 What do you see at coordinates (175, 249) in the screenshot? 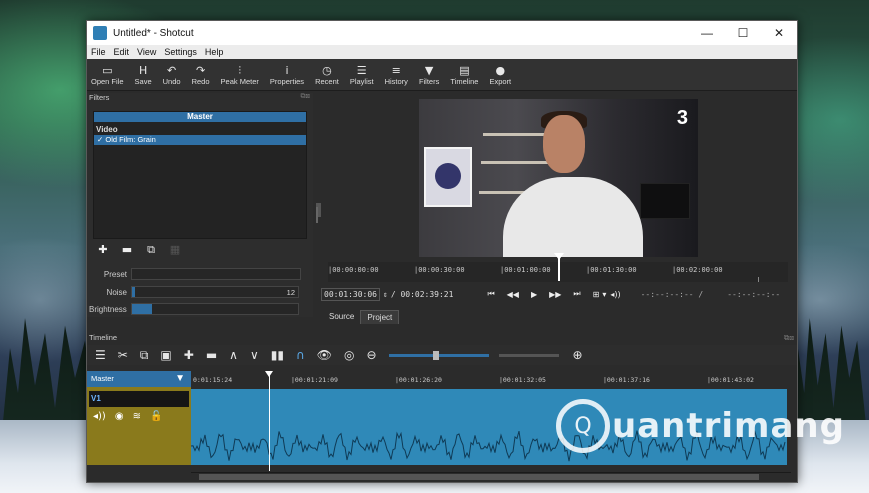
I see `deselect-filter-button: ▦` at bounding box center [175, 249].